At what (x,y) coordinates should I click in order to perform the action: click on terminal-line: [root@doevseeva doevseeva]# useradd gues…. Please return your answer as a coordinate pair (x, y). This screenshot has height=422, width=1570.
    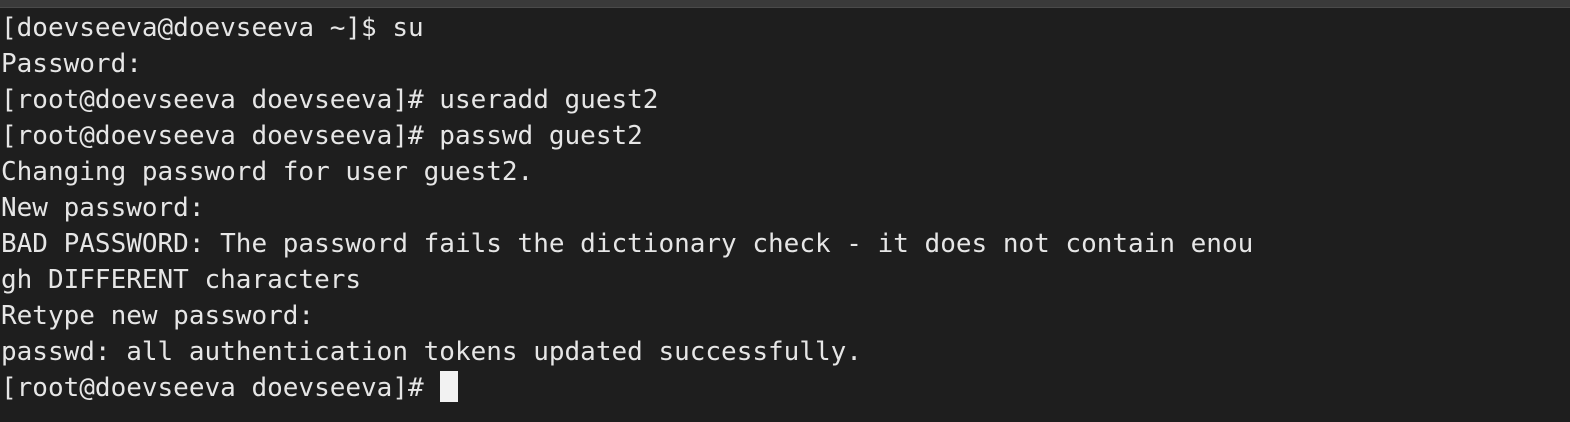
    Looking at the image, I should click on (330, 100).